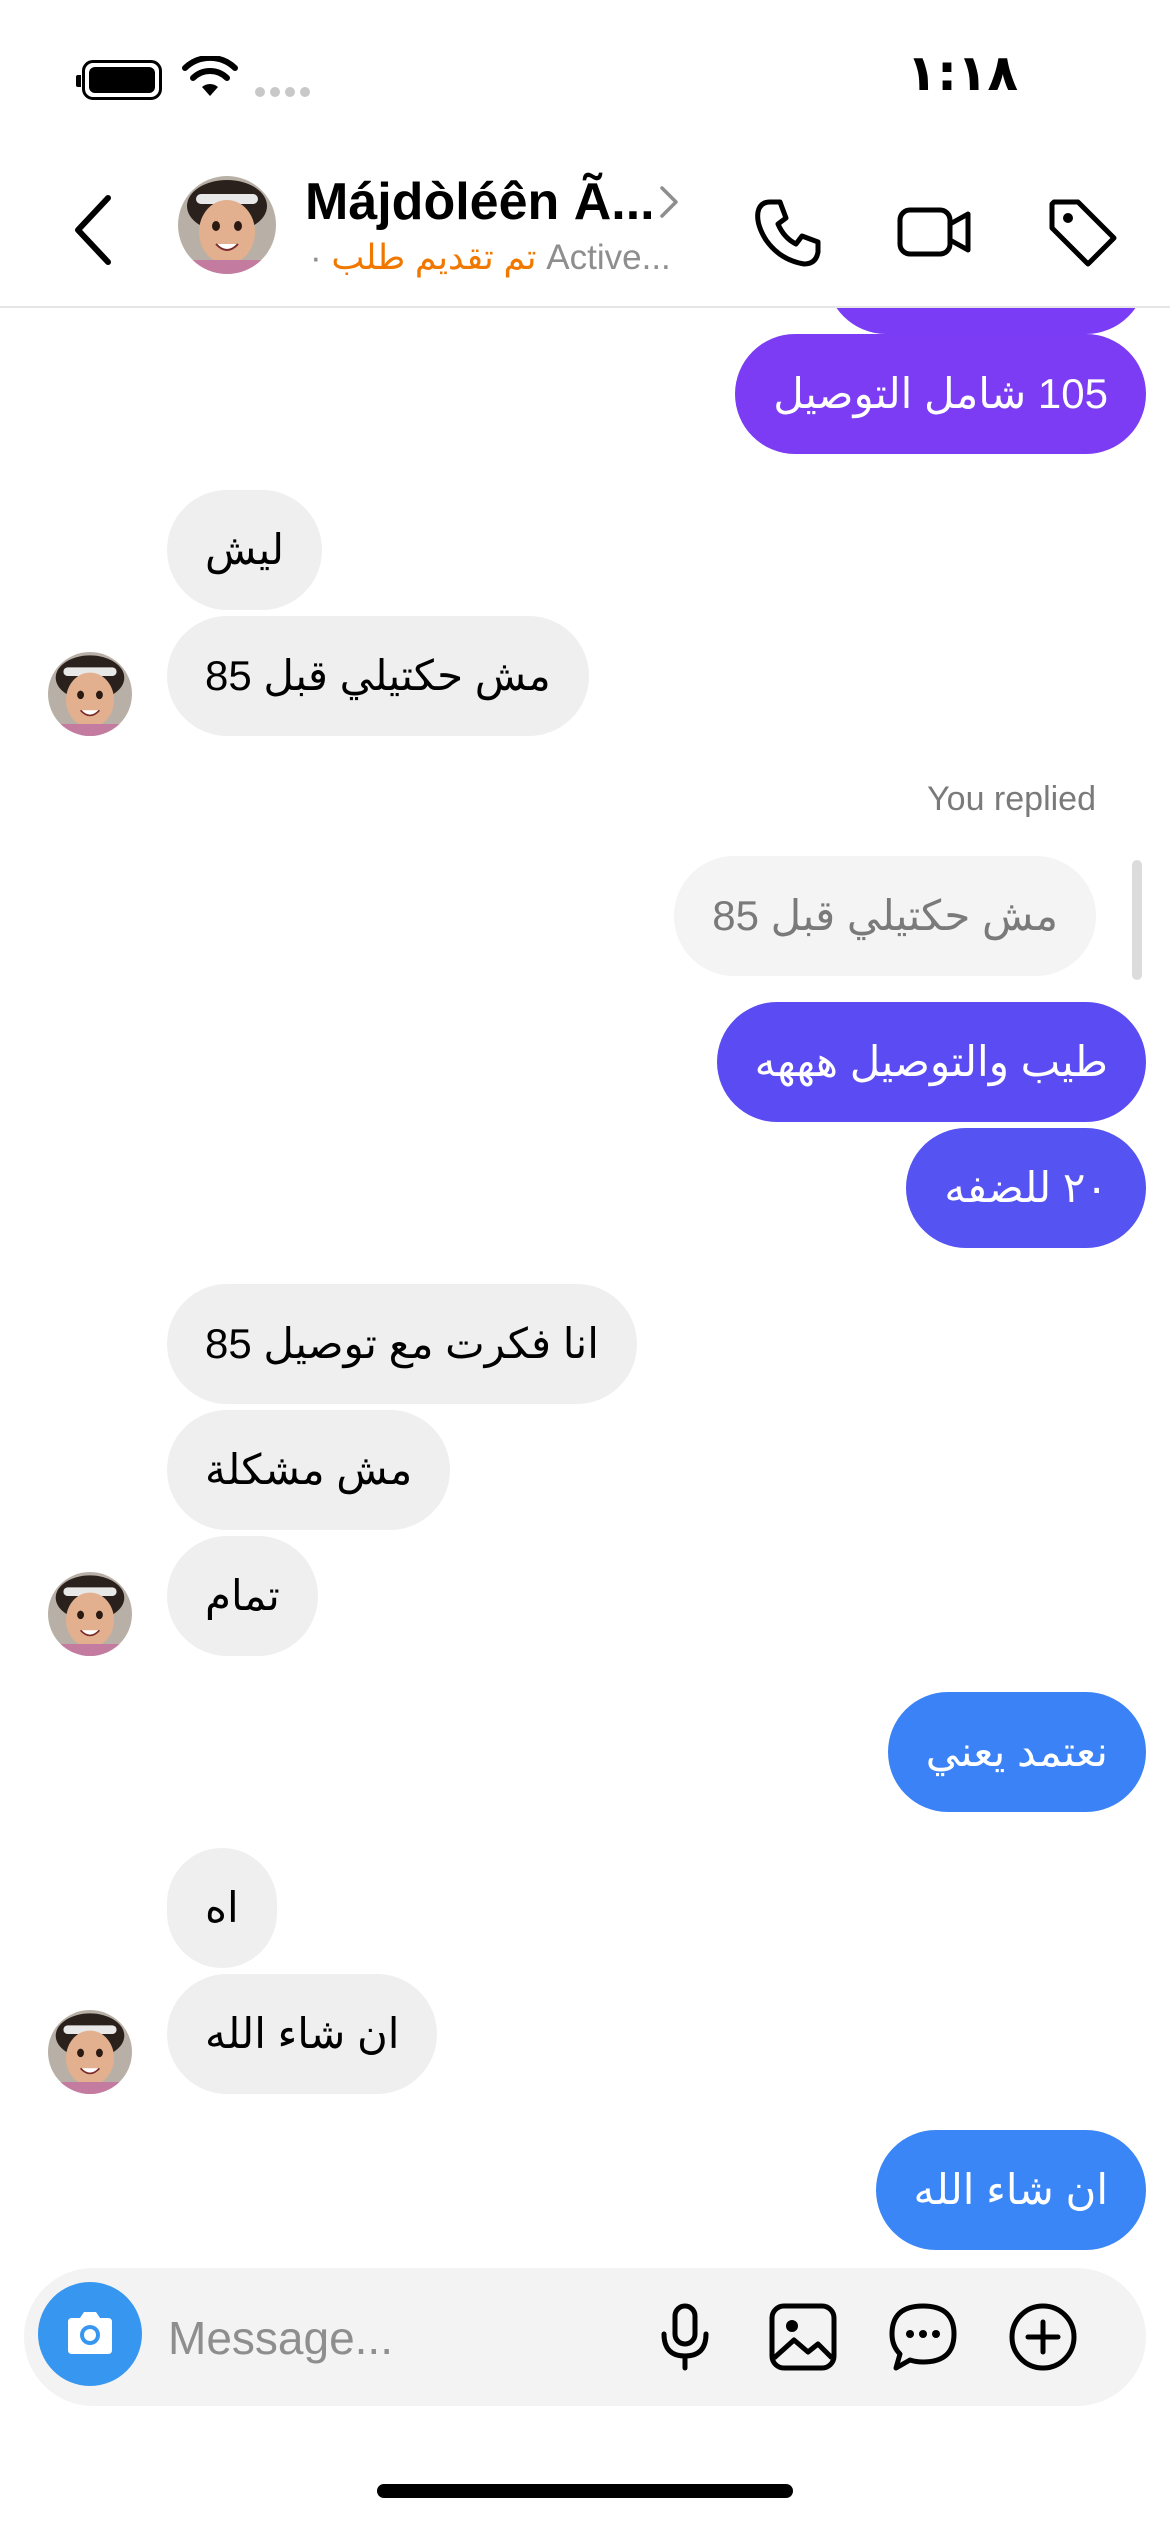 Image resolution: width=1170 pixels, height=2532 pixels. Describe the element at coordinates (1026, 1188) in the screenshot. I see `message-bubble-outgoing: ٢٠ للضفه` at that location.